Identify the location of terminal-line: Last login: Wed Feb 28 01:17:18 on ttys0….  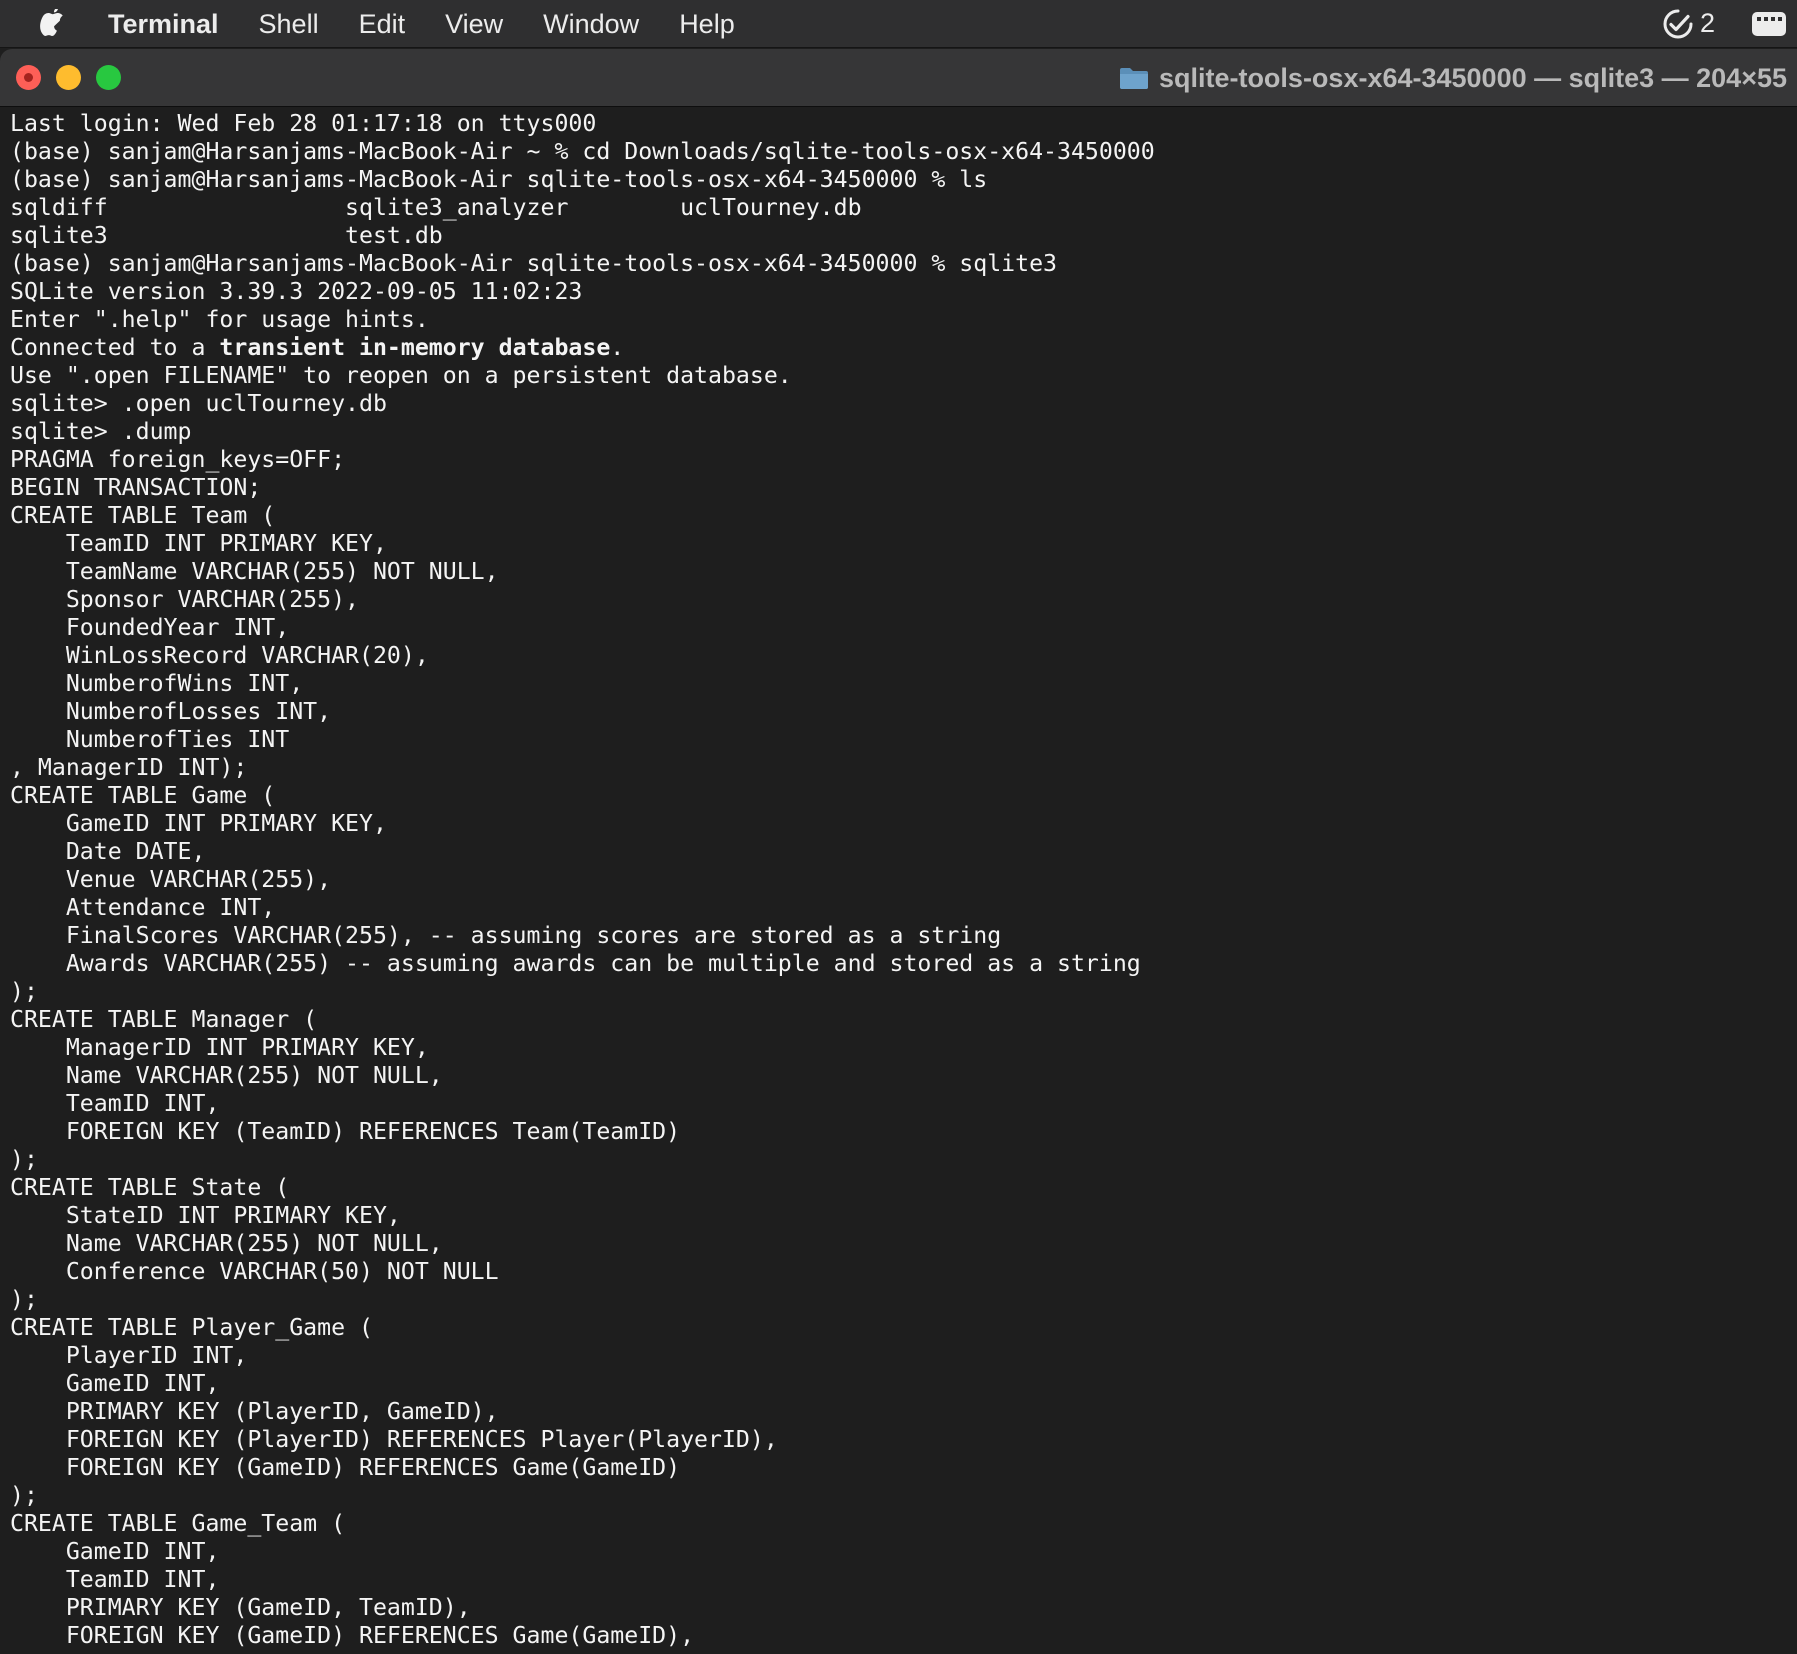
(303, 123).